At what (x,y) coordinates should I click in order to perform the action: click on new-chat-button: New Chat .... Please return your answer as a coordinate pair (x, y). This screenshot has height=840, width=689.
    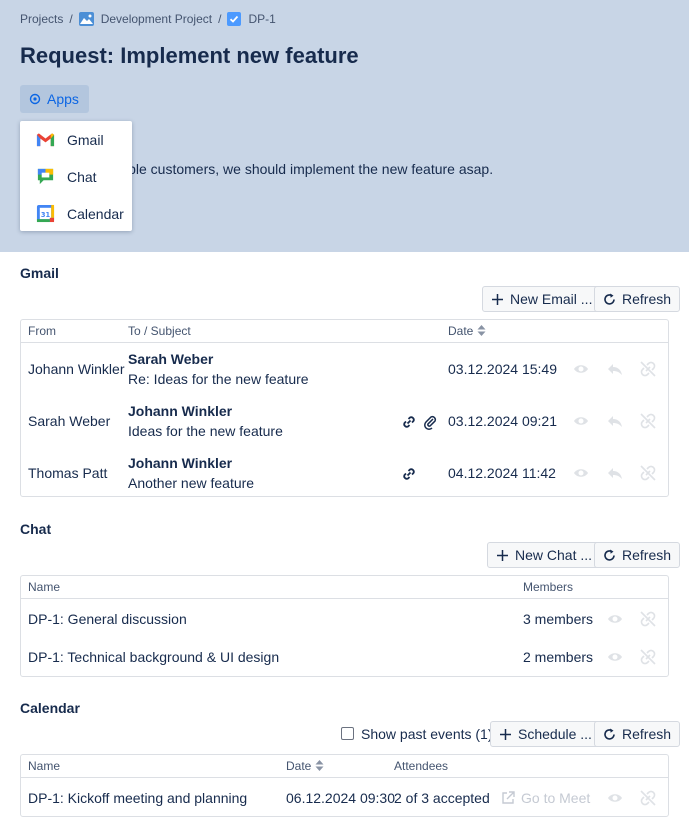
    Looking at the image, I should click on (544, 555).